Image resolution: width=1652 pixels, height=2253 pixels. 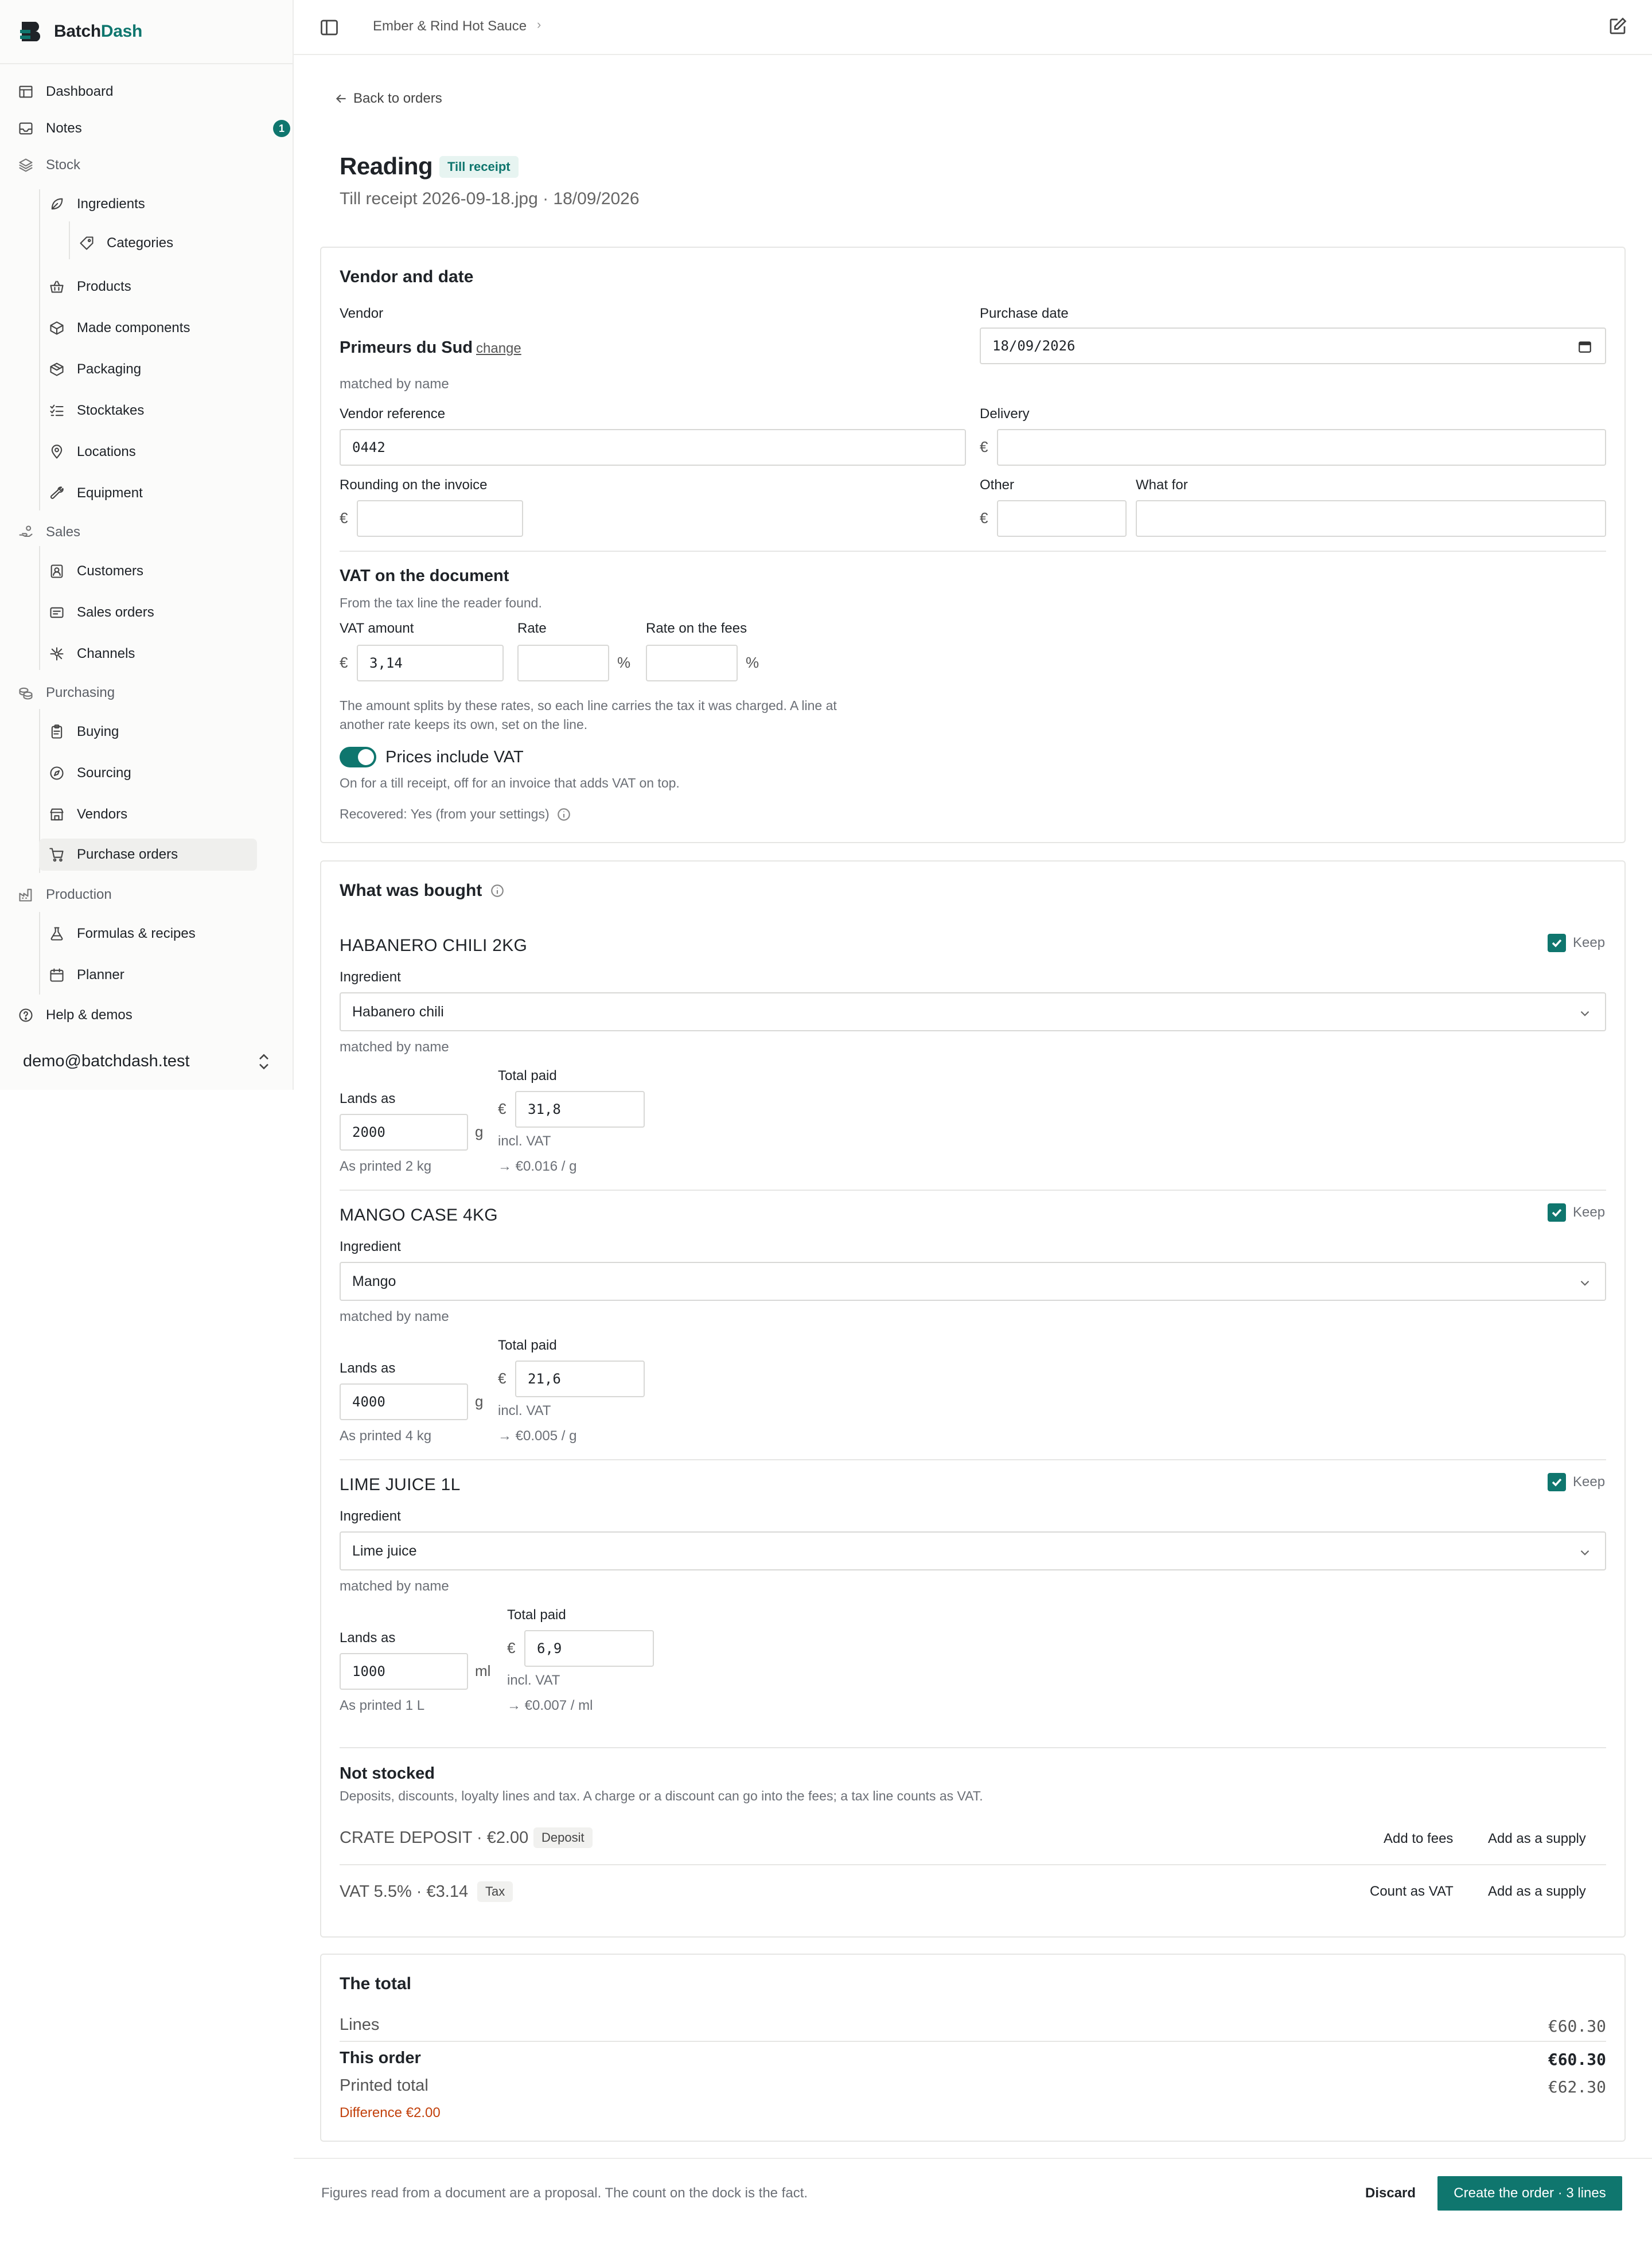 What do you see at coordinates (404, 1671) in the screenshot?
I see `lands-as-input: 1000` at bounding box center [404, 1671].